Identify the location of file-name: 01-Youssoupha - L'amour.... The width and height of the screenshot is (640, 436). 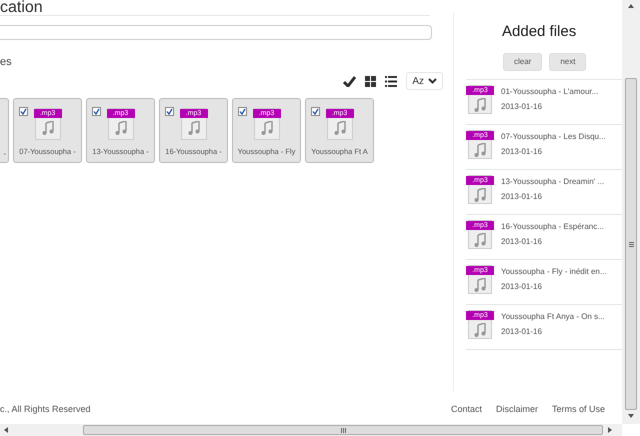
(549, 92).